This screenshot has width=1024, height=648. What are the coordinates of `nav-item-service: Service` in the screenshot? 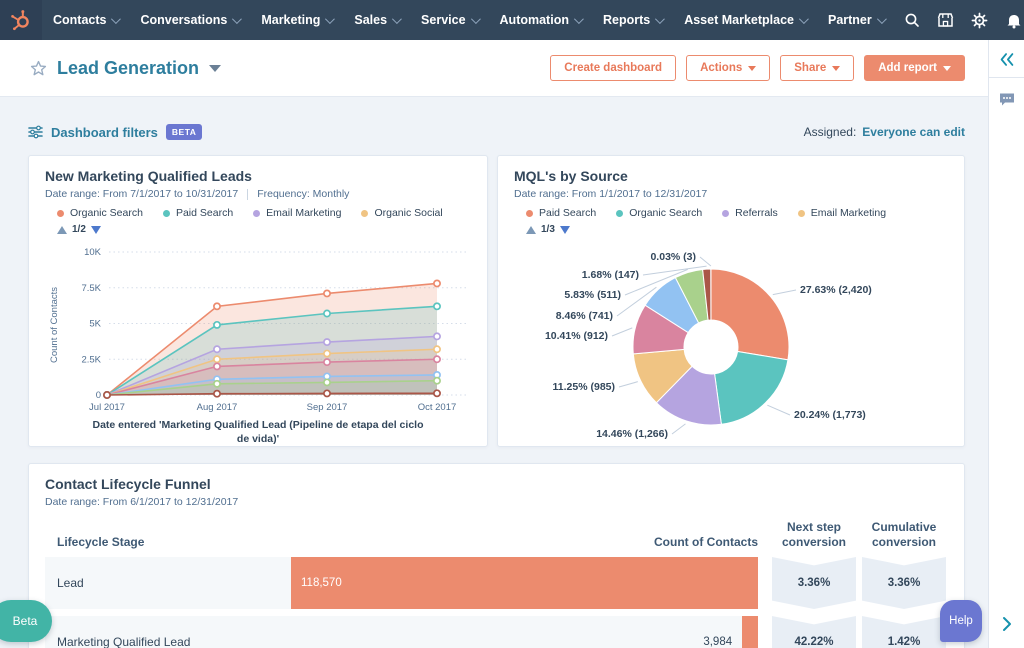 It's located at (449, 20).